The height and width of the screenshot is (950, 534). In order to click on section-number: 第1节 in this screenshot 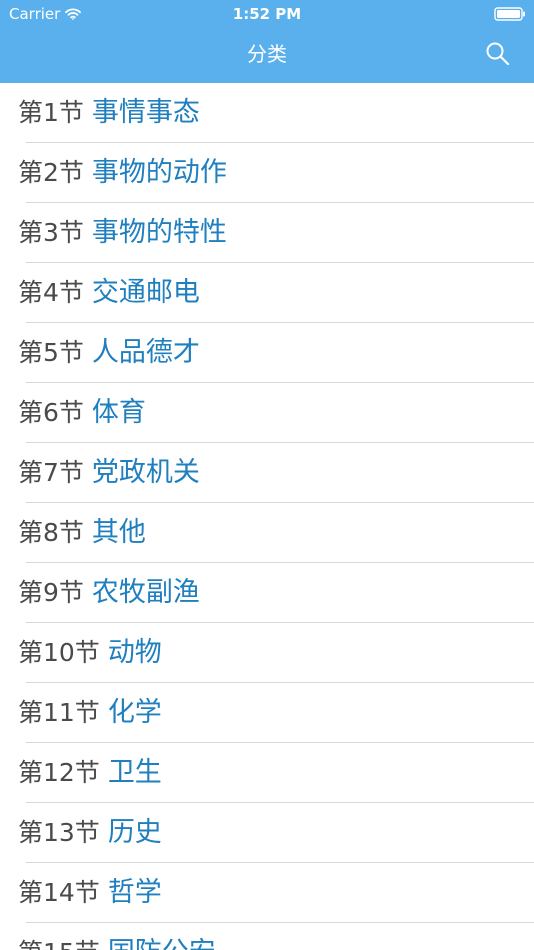, I will do `click(51, 112)`.